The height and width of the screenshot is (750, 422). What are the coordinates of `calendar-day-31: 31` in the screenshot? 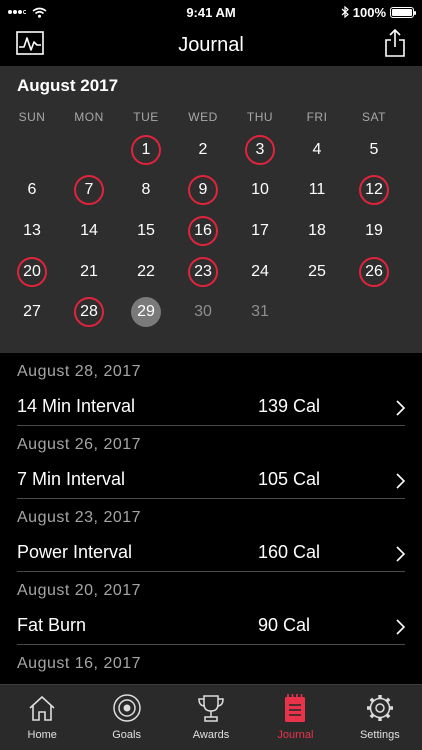 It's located at (260, 312).